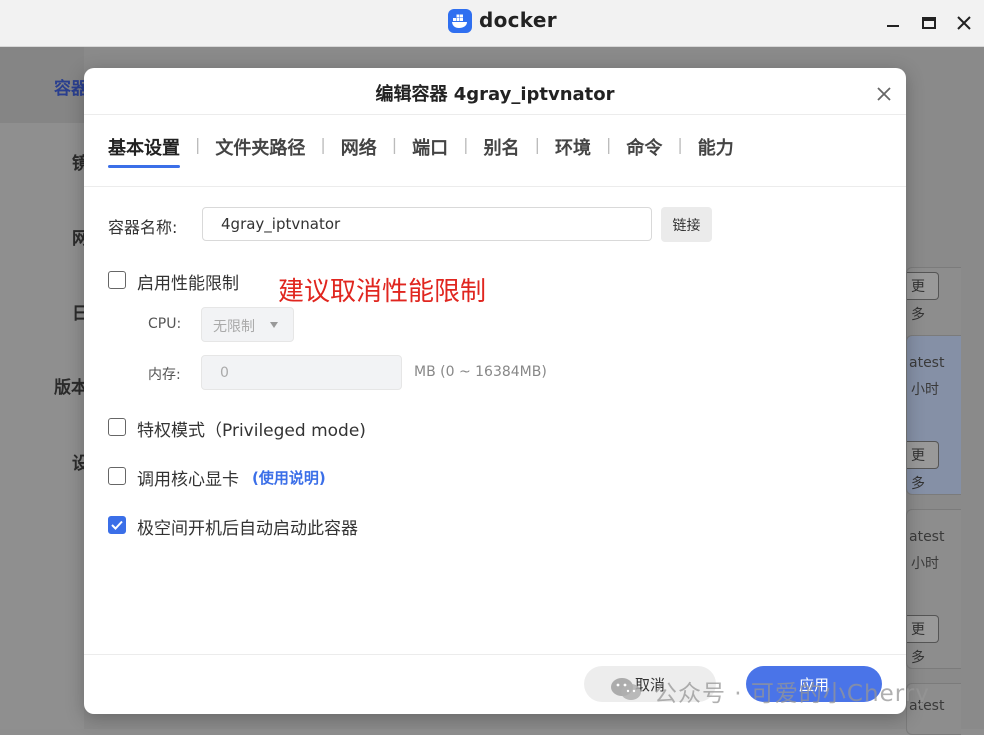  Describe the element at coordinates (382, 292) in the screenshot. I see `annotation-text: 建议取消性能限制` at that location.